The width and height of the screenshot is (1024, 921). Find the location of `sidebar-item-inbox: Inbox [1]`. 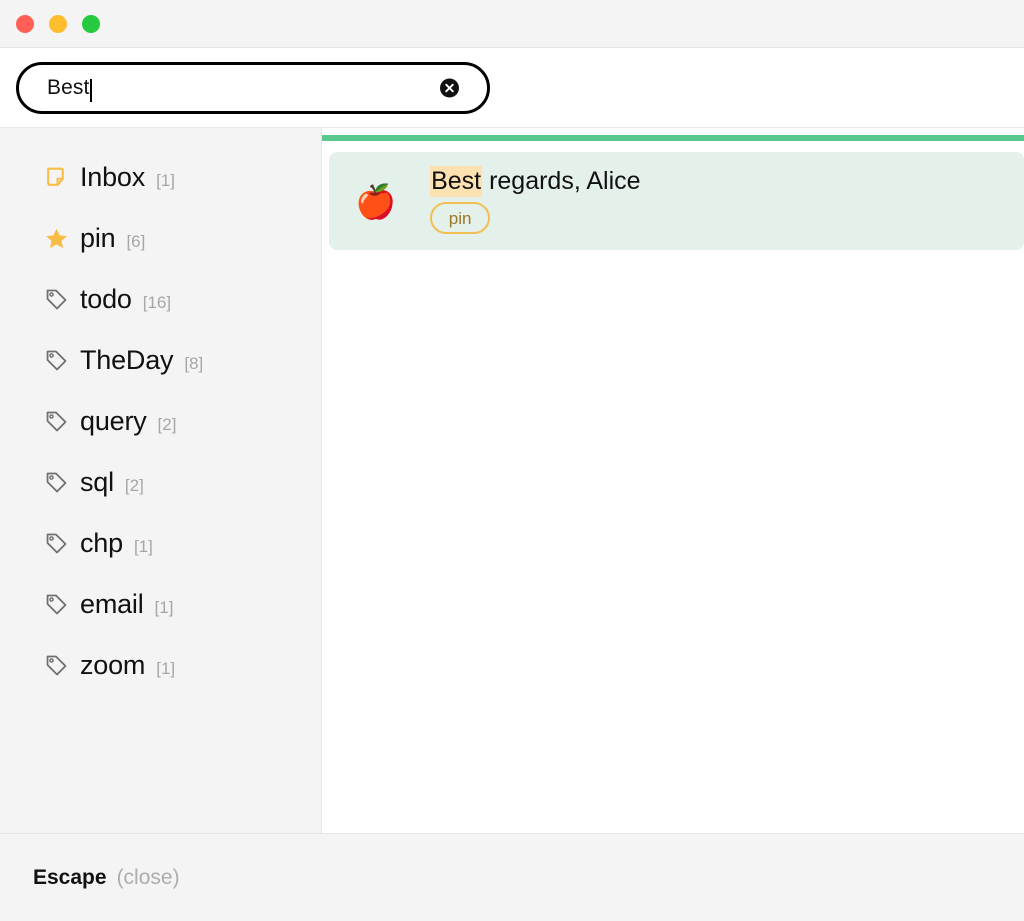

sidebar-item-inbox: Inbox [1] is located at coordinates (160, 177).